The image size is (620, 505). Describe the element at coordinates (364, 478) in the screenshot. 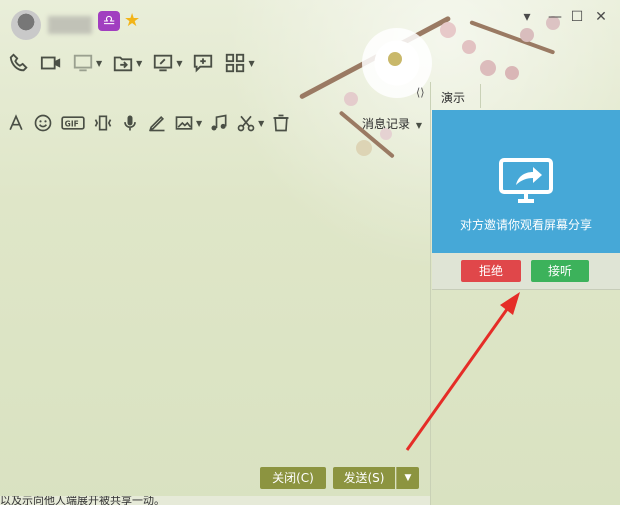

I see `send-button: 发送(S)` at that location.